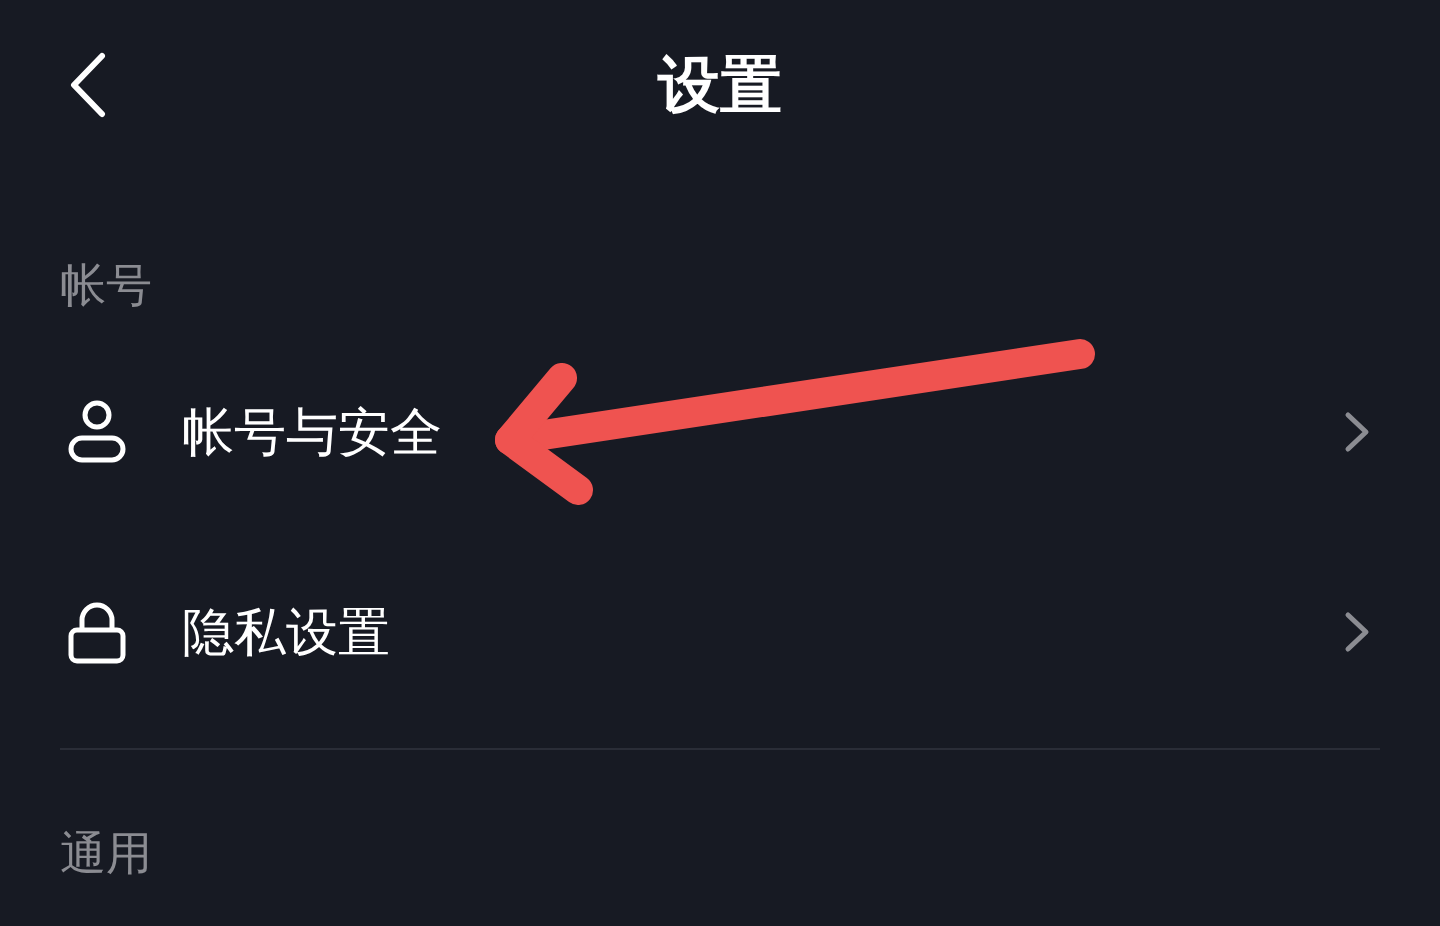 The width and height of the screenshot is (1440, 926). Describe the element at coordinates (720, 85) in the screenshot. I see `page-title: 设置` at that location.